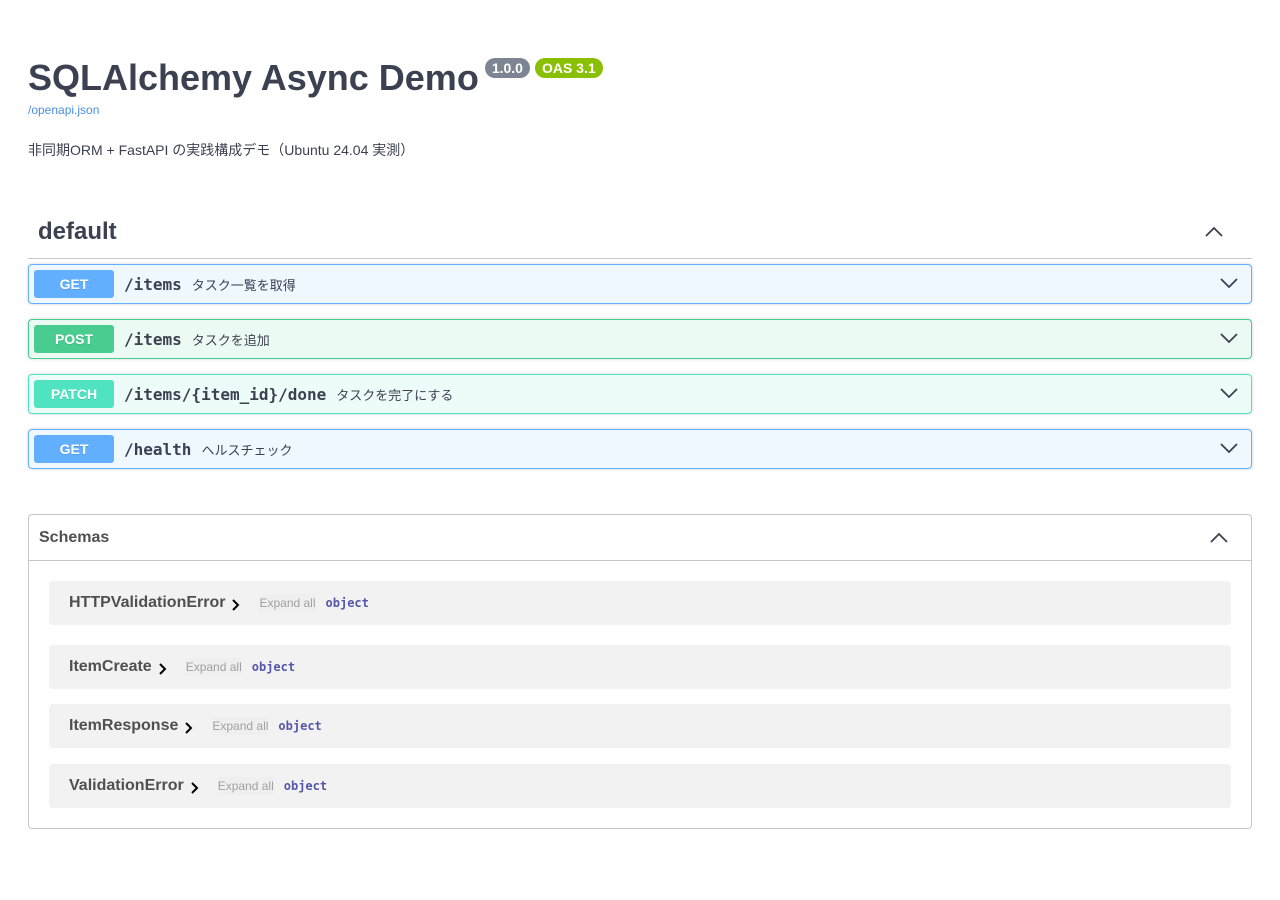 This screenshot has height=900, width=1280. I want to click on operation-summary: タスク一覧を取得, so click(243, 285).